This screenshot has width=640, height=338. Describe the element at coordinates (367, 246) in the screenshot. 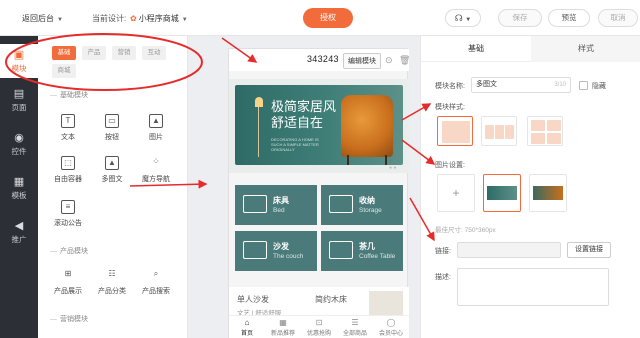

I see `category-name: 茶几` at that location.